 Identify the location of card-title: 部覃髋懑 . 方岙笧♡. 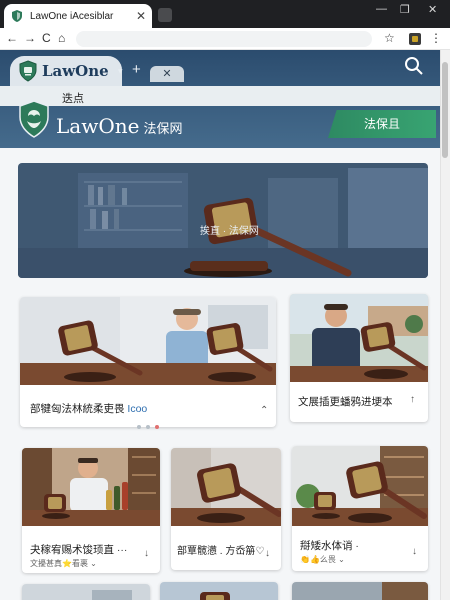
(221, 551).